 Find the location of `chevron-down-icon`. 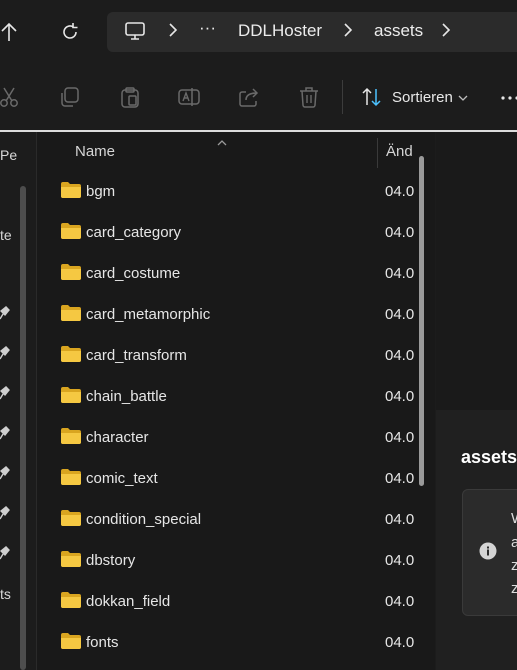

chevron-down-icon is located at coordinates (463, 98).